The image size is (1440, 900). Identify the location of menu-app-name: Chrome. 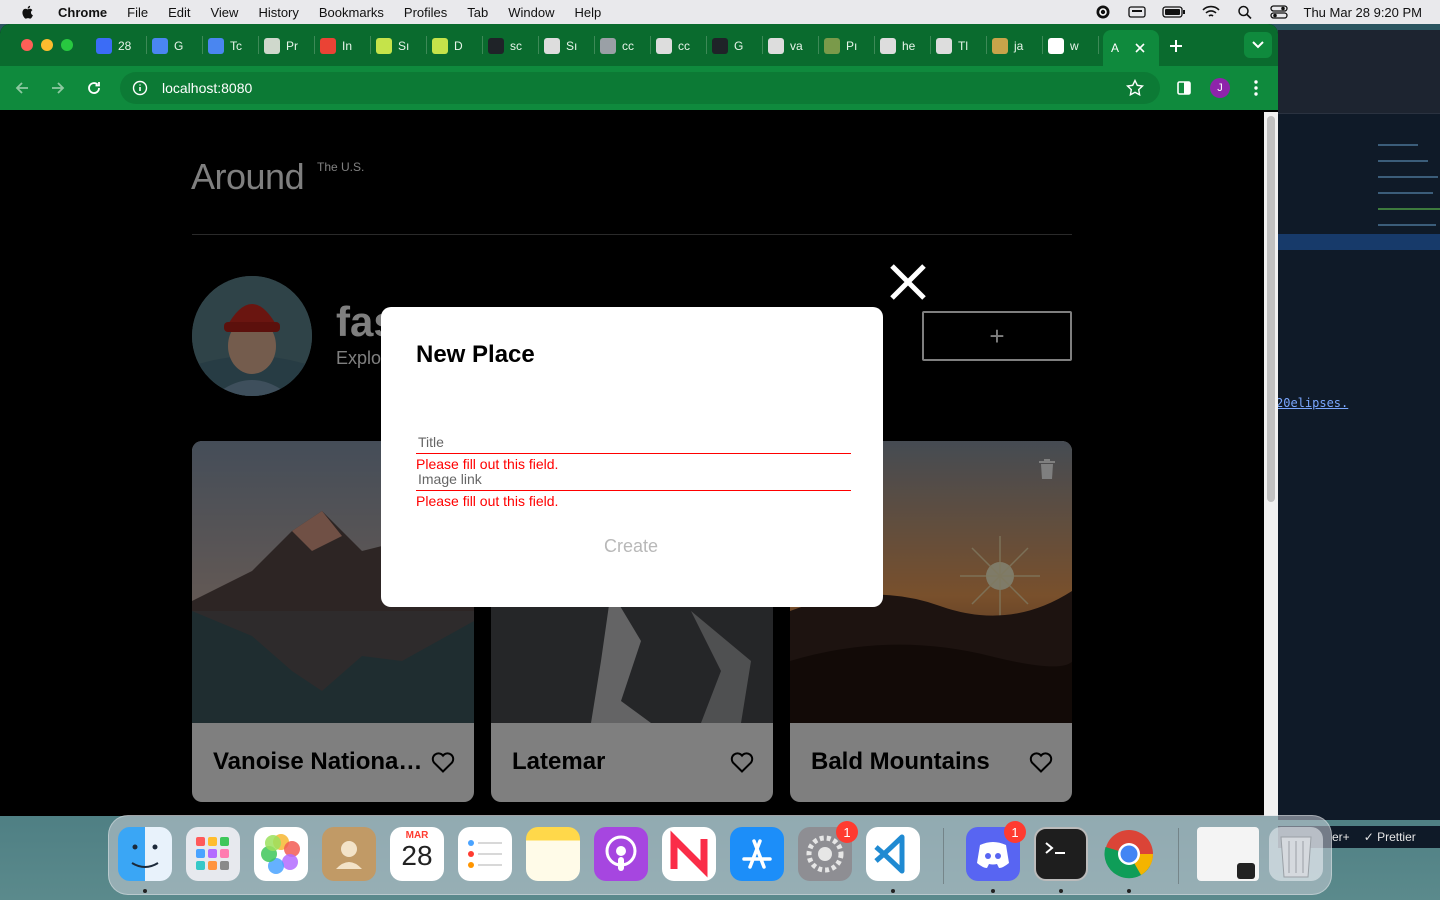
(82, 12).